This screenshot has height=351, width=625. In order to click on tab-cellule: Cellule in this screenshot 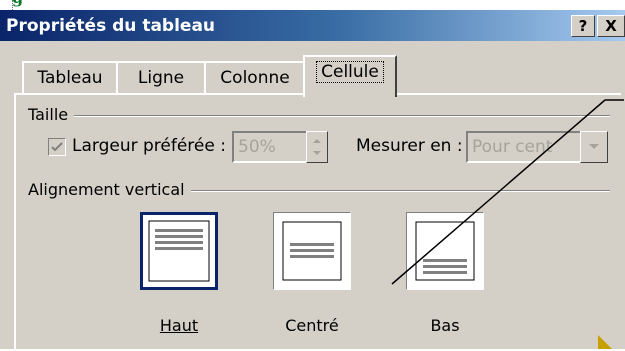, I will do `click(350, 76)`.